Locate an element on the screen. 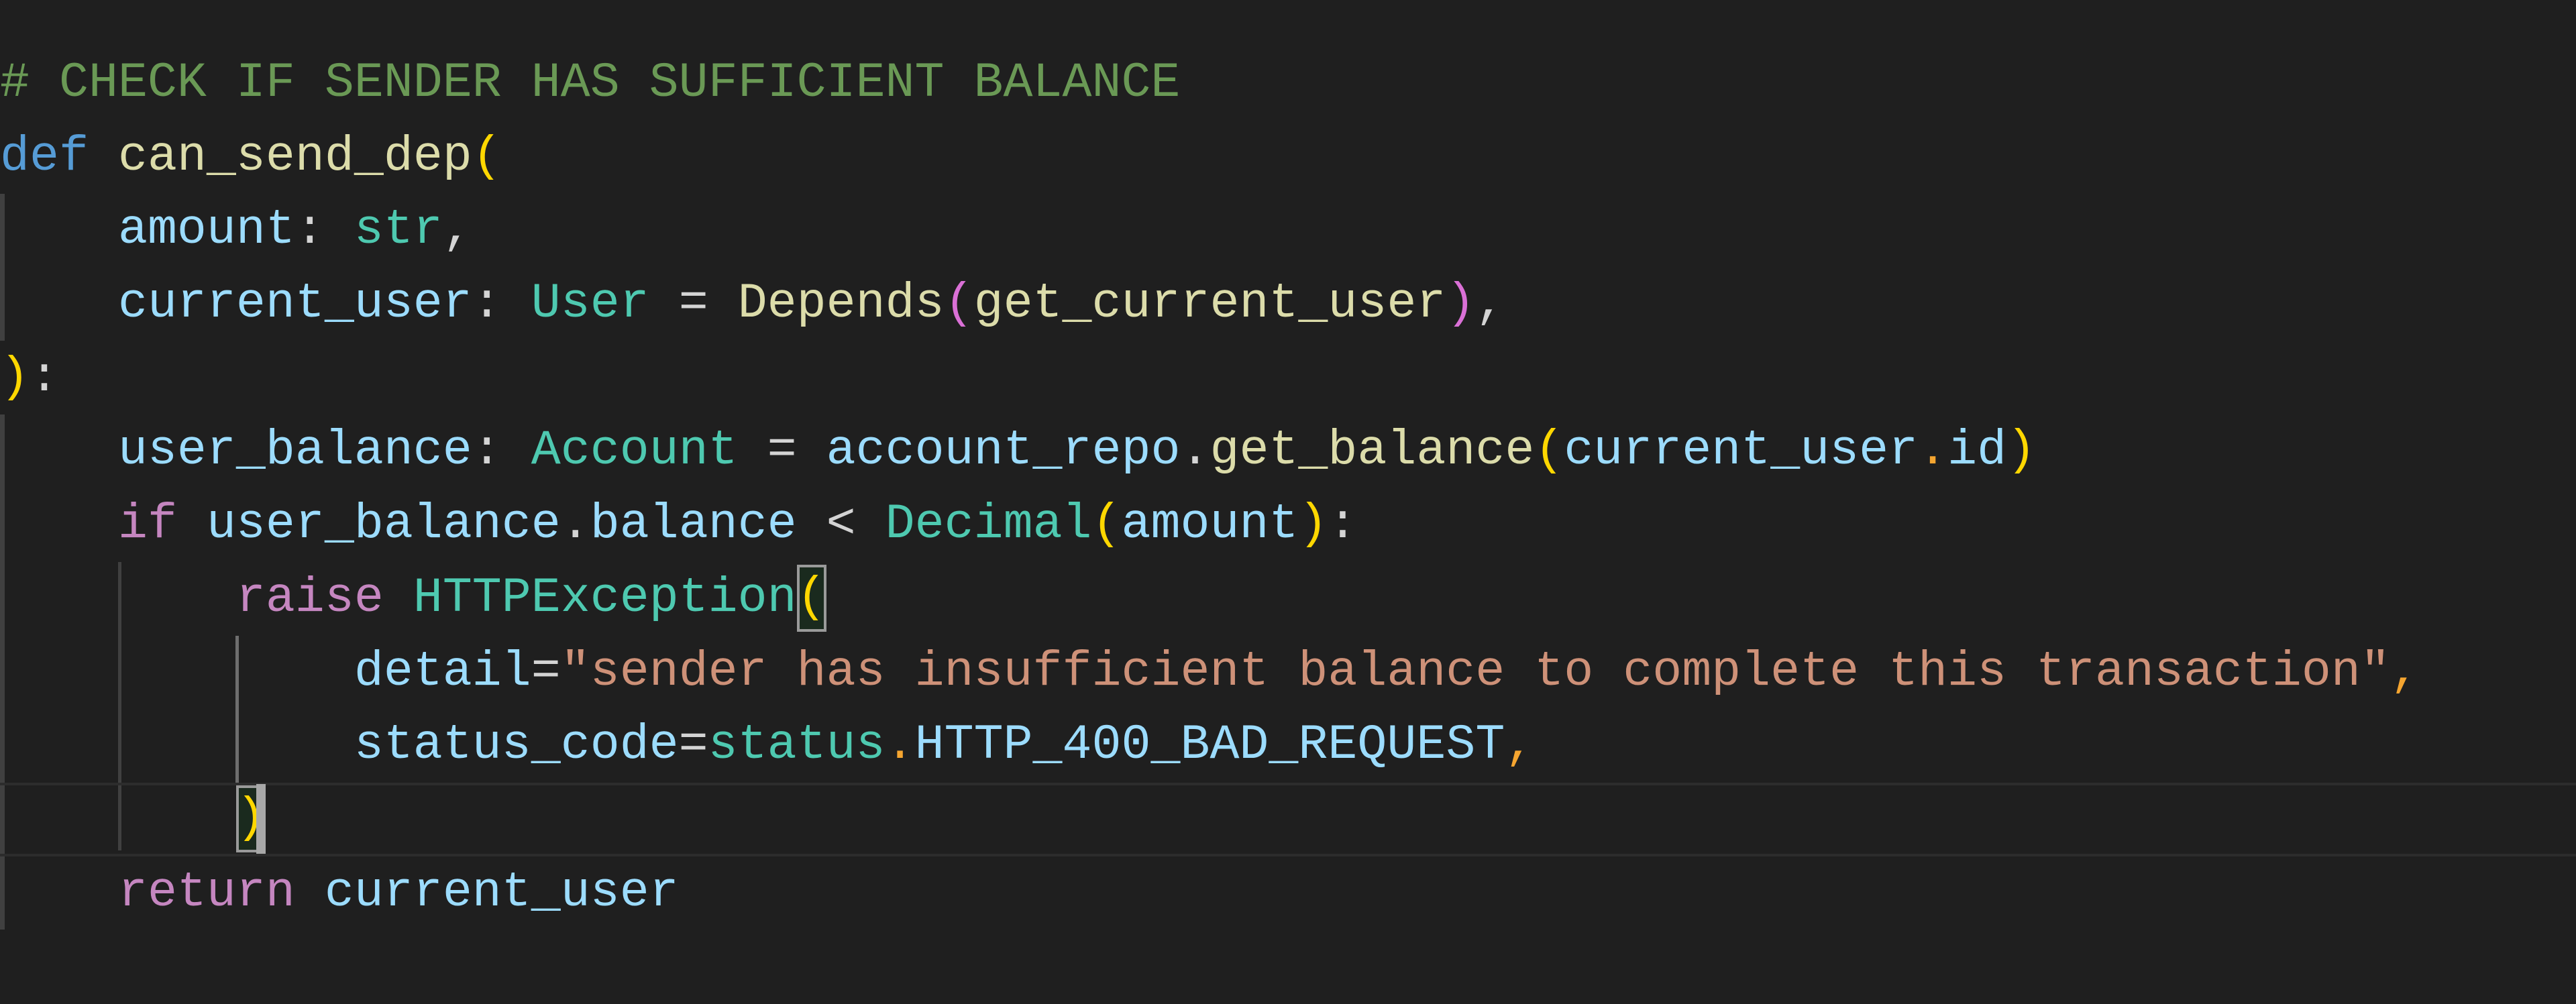  code-token: status is located at coordinates (796, 746).